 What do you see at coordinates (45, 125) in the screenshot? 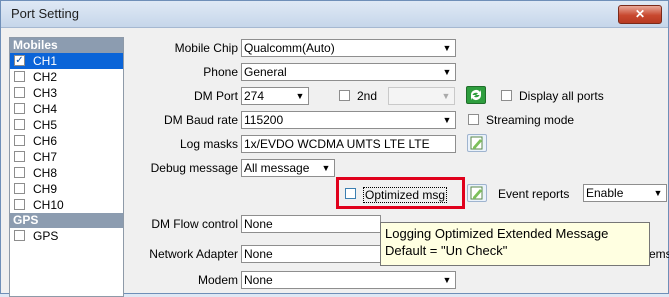
I see `ch5-label: CH5` at bounding box center [45, 125].